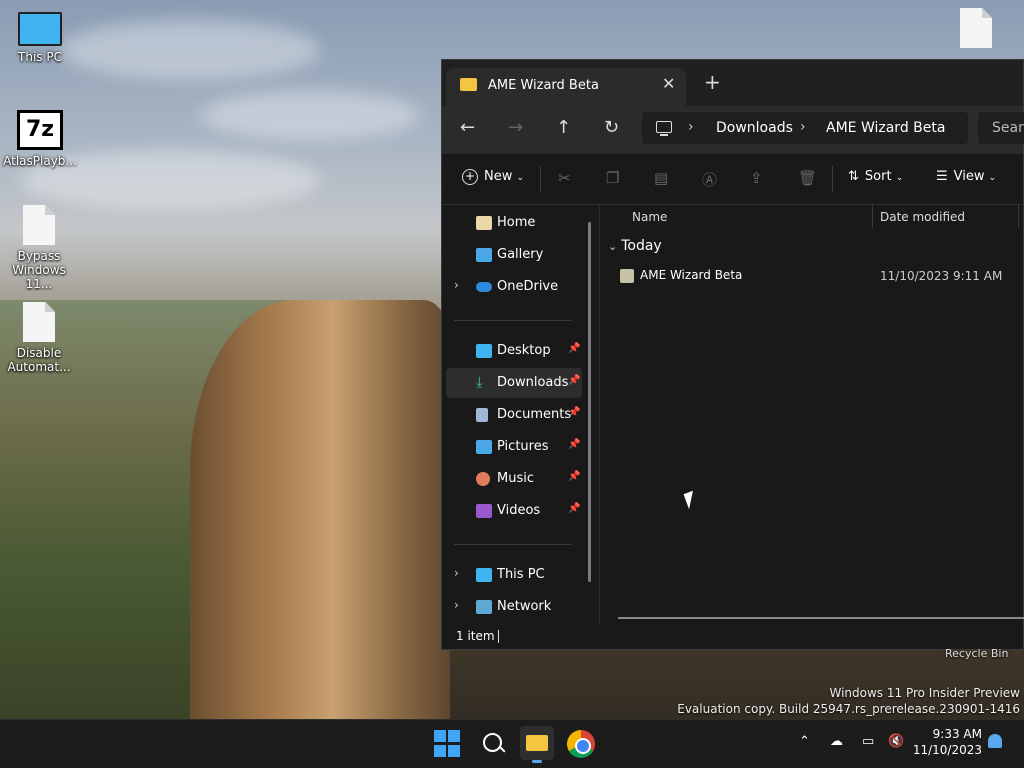 The image size is (1024, 768). I want to click on sidebar-item-onedrive: › OneDrive, so click(514, 287).